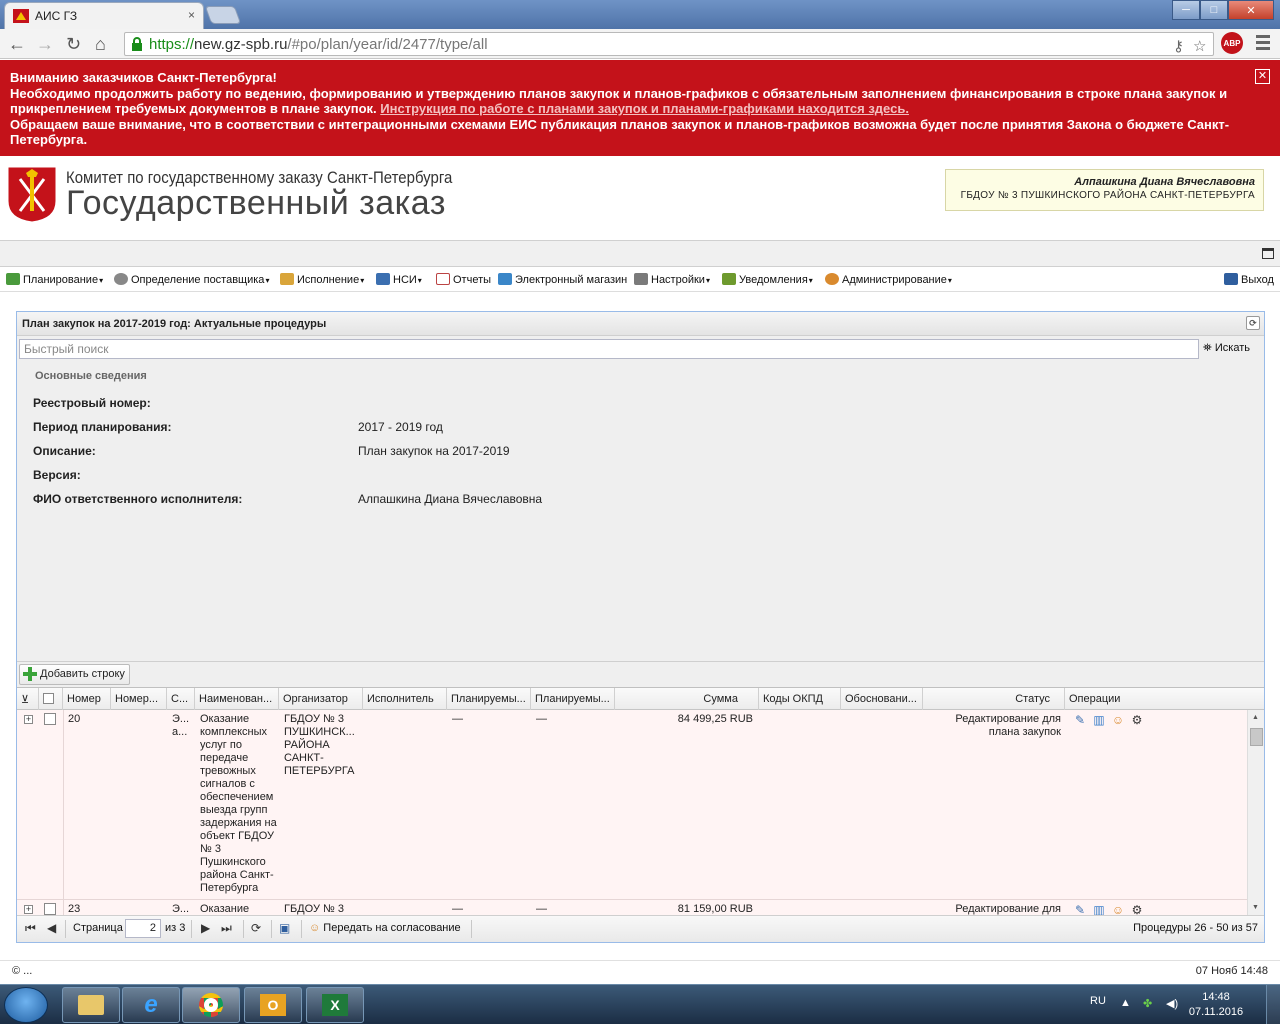 This screenshot has height=1024, width=1280. What do you see at coordinates (191, 15) in the screenshot?
I see `tab-close-icon: ×` at bounding box center [191, 15].